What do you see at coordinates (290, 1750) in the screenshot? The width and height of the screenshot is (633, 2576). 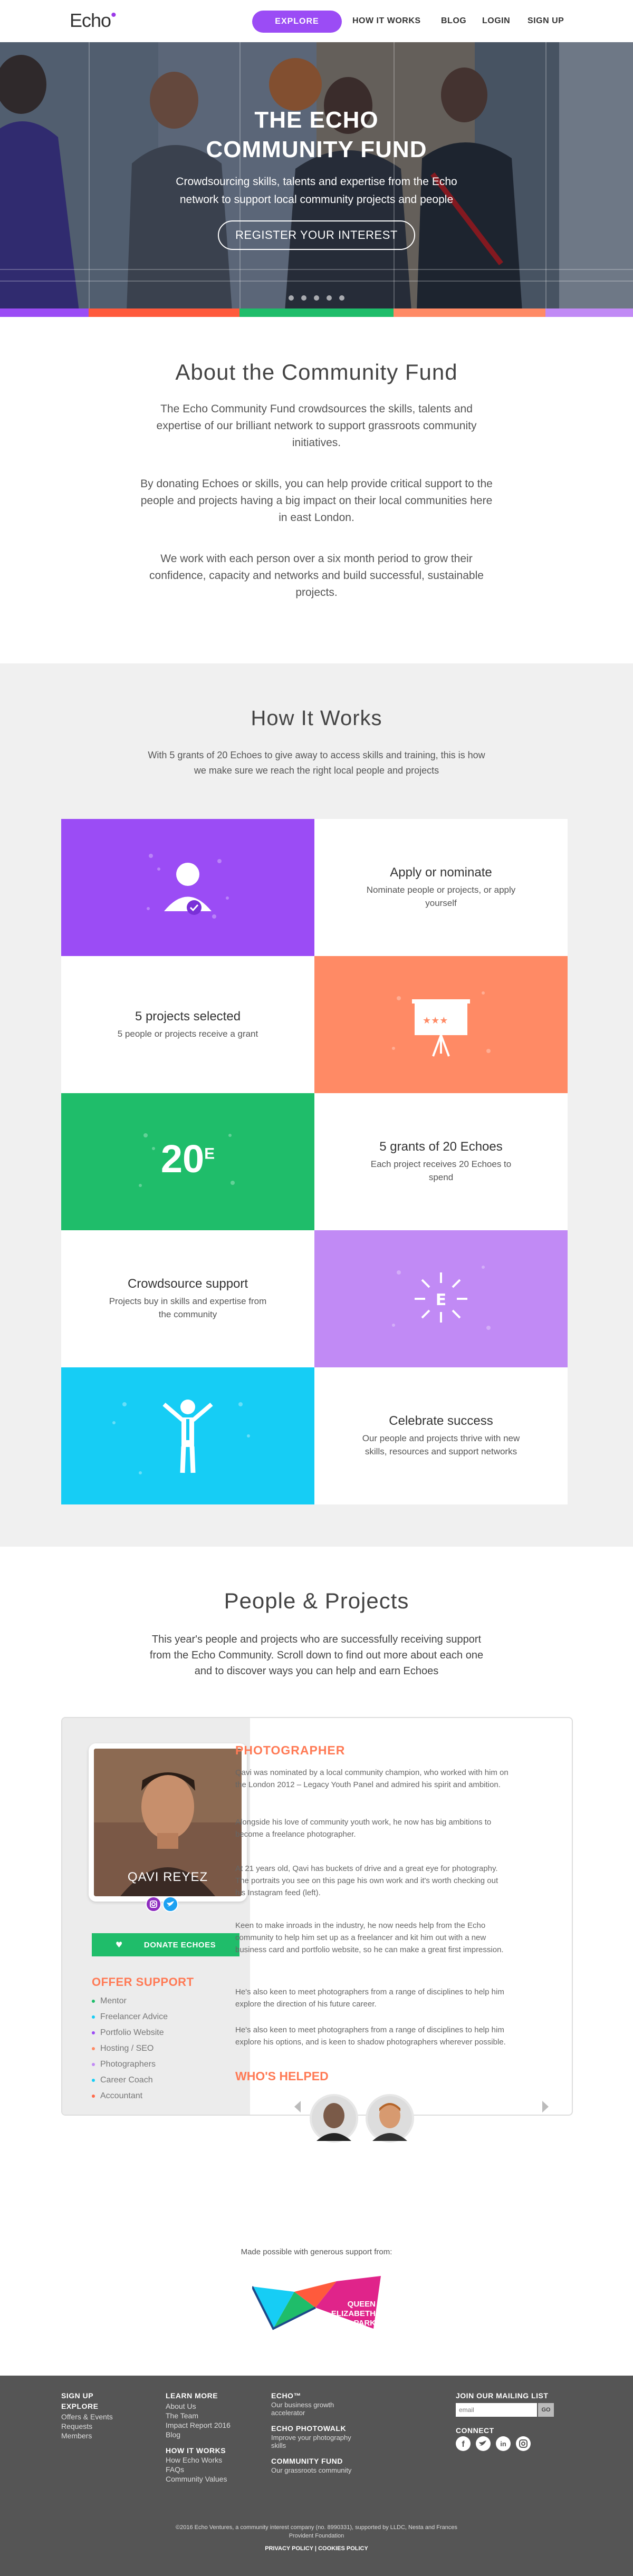 I see `profile-role: PHOTOGRAPHER` at bounding box center [290, 1750].